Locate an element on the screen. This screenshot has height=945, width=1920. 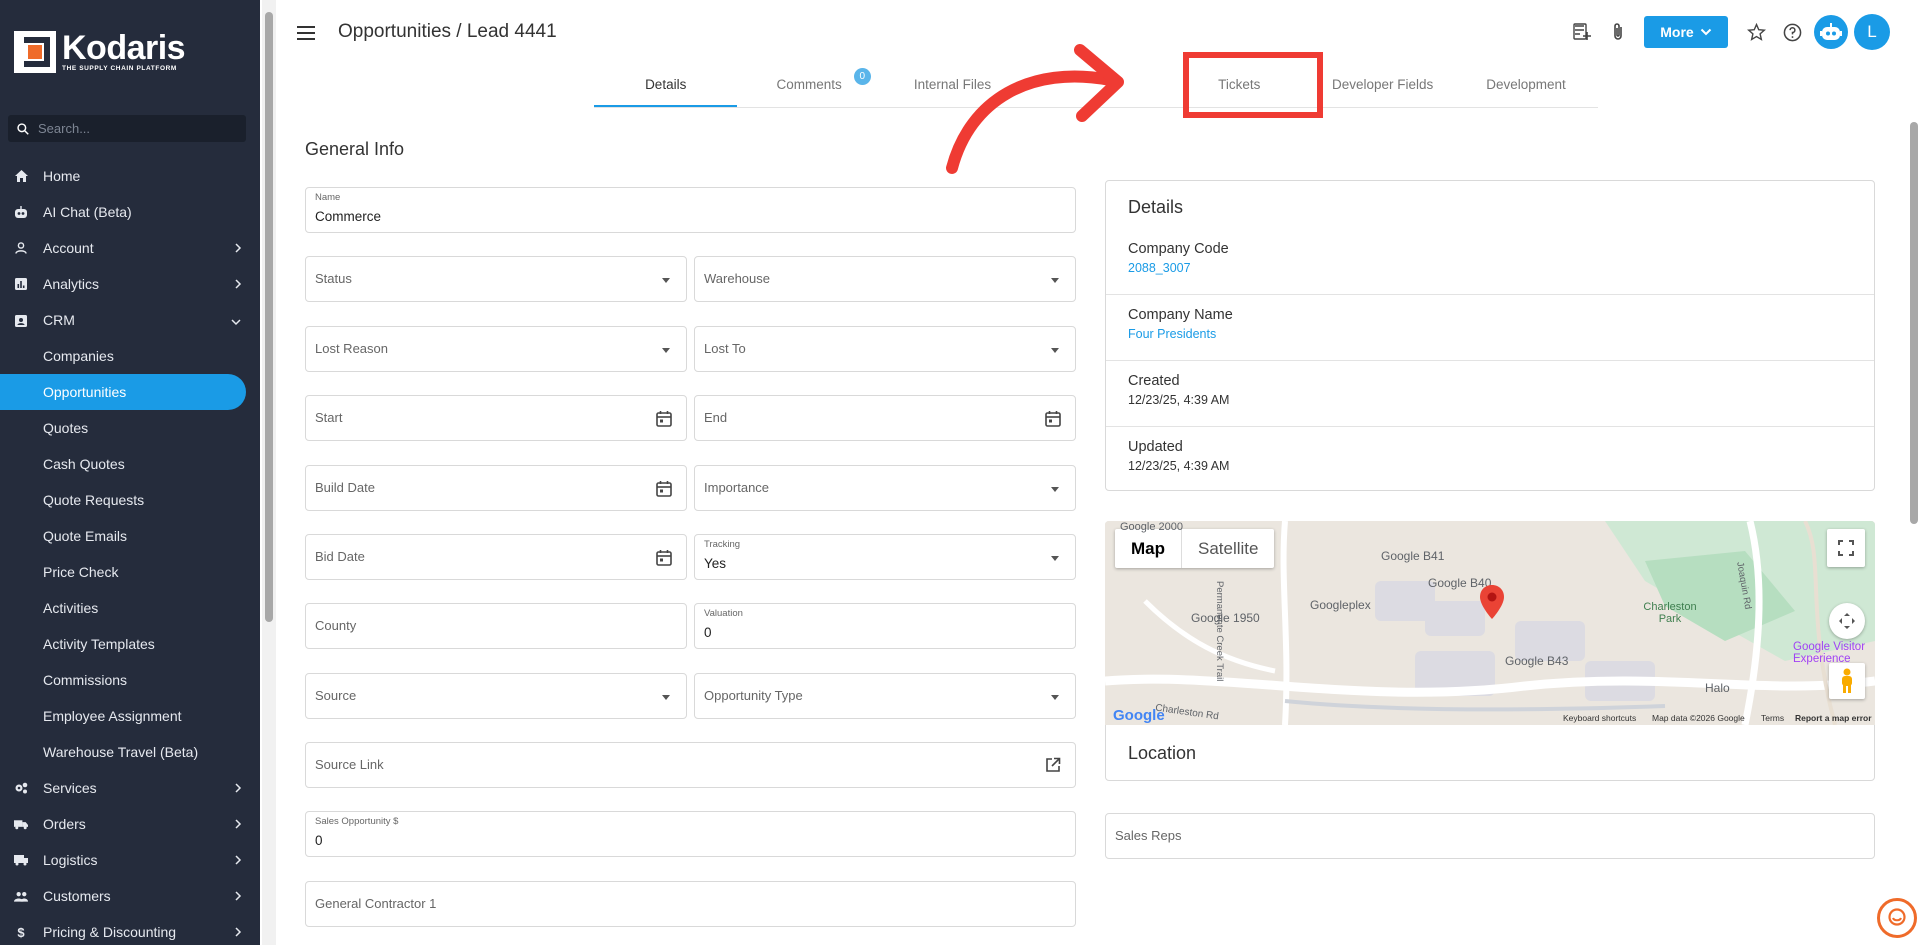
comments-count-badge: 0 is located at coordinates (862, 76).